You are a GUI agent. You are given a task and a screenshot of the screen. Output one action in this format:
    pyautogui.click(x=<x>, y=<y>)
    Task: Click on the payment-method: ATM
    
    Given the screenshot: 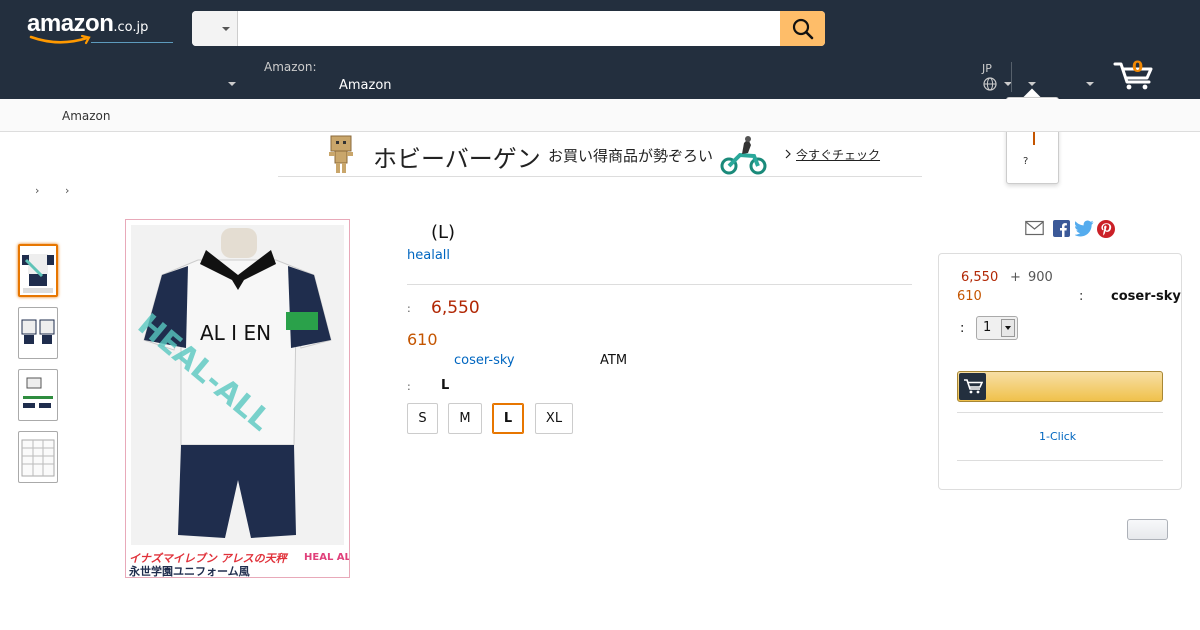 What is the action you would take?
    pyautogui.click(x=614, y=360)
    